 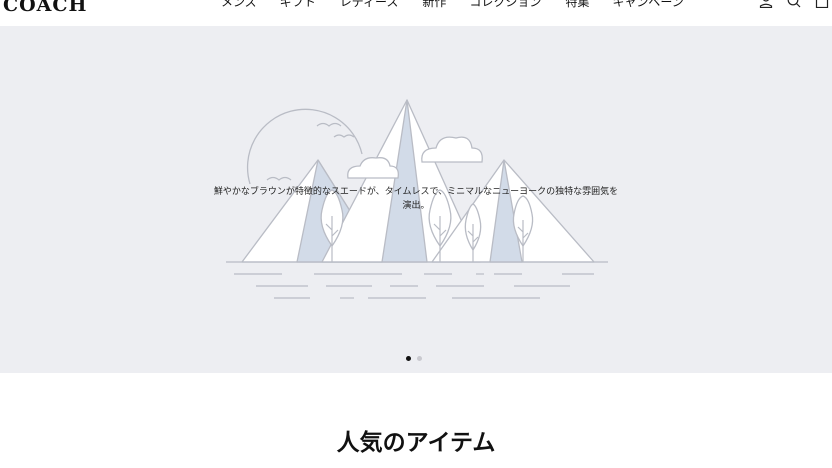 What do you see at coordinates (452, 5) in the screenshot?
I see `main-nav: メンズ ギフト レディース 新作 コレクション 特集 キャンペーン` at bounding box center [452, 5].